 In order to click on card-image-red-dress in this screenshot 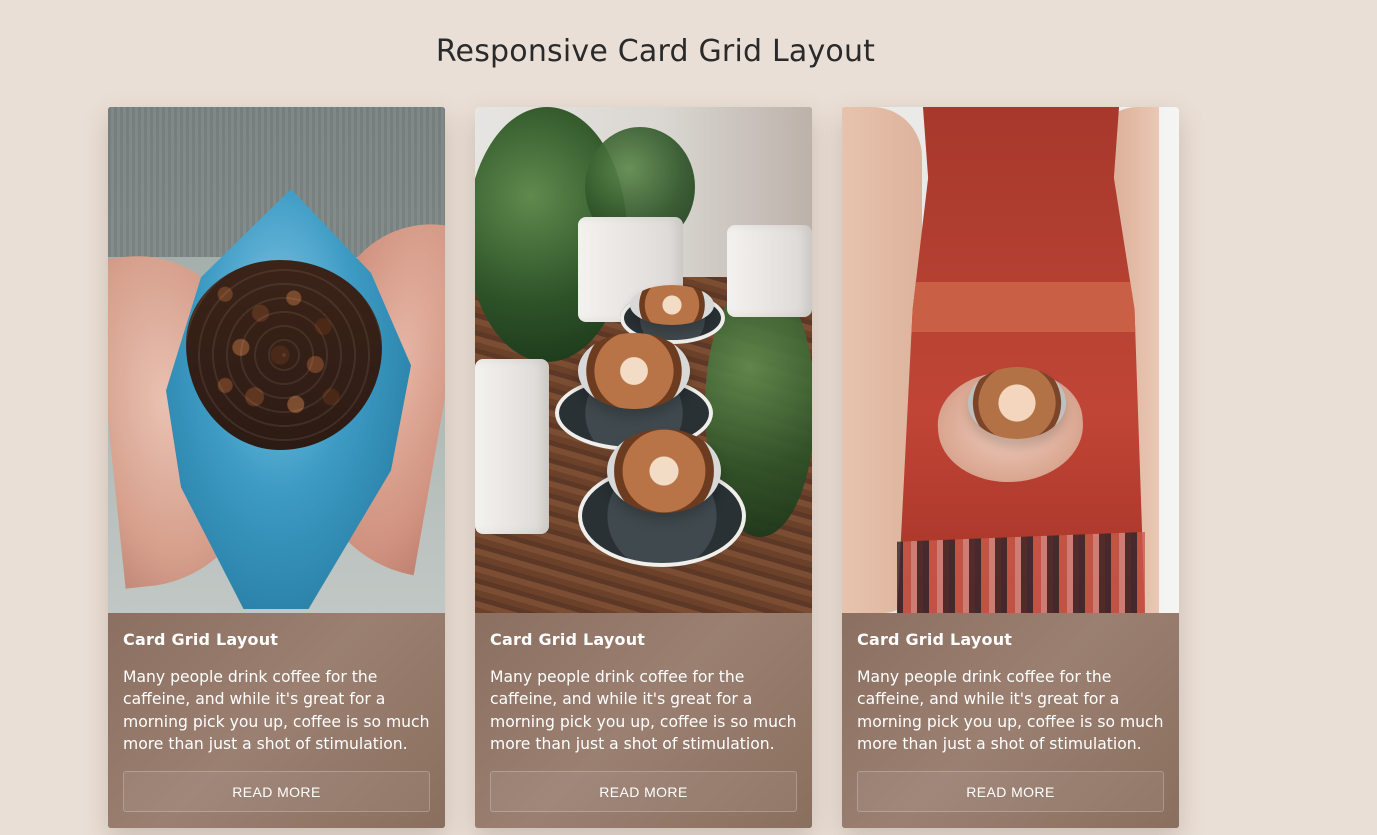, I will do `click(1010, 360)`.